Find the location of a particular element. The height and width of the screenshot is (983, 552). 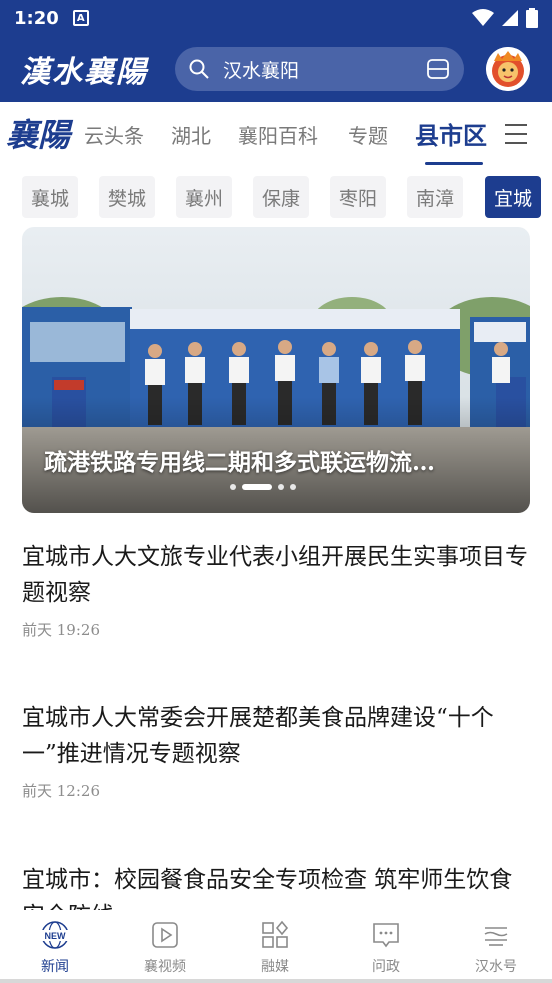

tab-media: 融媒 is located at coordinates (275, 948).